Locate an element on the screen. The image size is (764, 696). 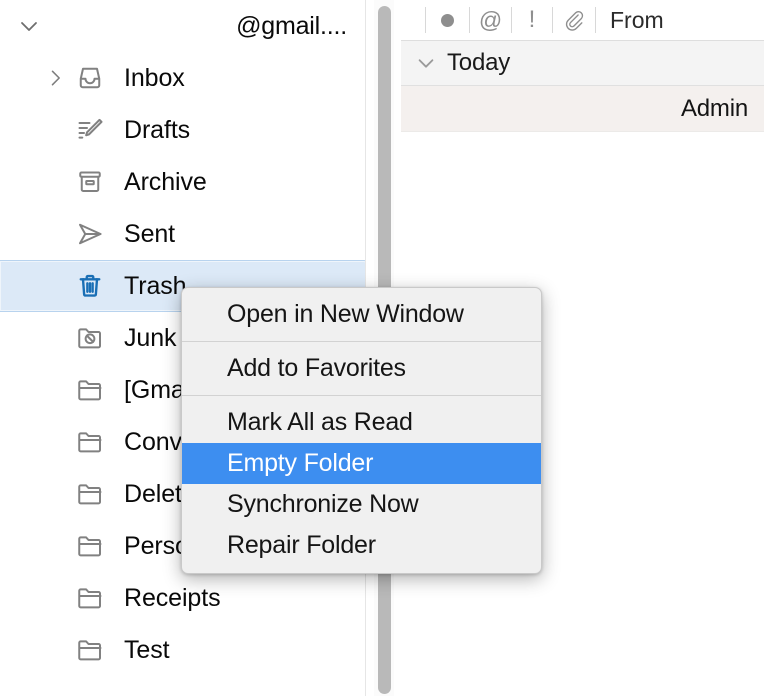
message-list-row: Admin is located at coordinates (582, 109).